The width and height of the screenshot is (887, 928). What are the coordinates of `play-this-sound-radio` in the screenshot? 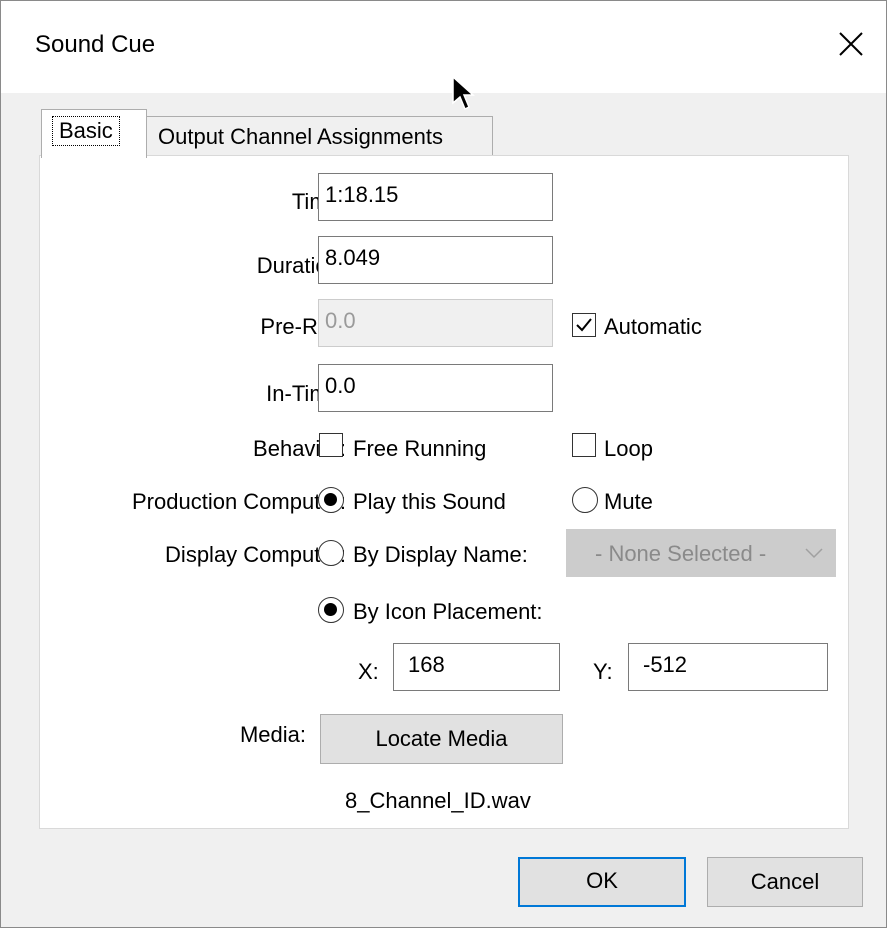 It's located at (331, 500).